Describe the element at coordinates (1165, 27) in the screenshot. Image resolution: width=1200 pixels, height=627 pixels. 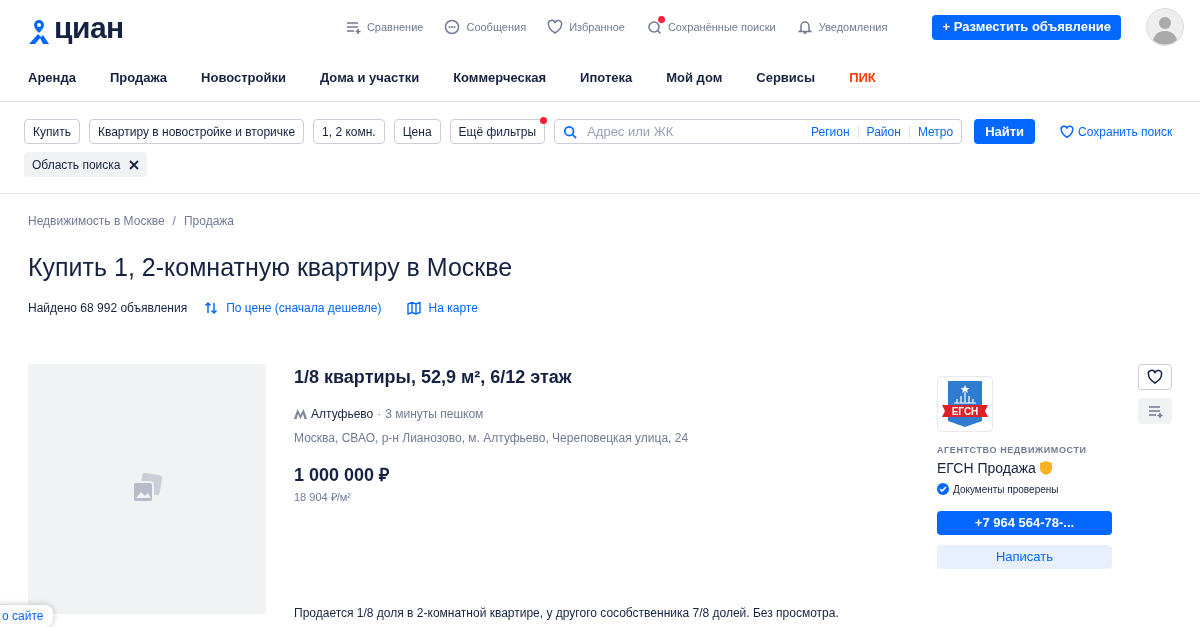
I see `avatar-icon` at that location.